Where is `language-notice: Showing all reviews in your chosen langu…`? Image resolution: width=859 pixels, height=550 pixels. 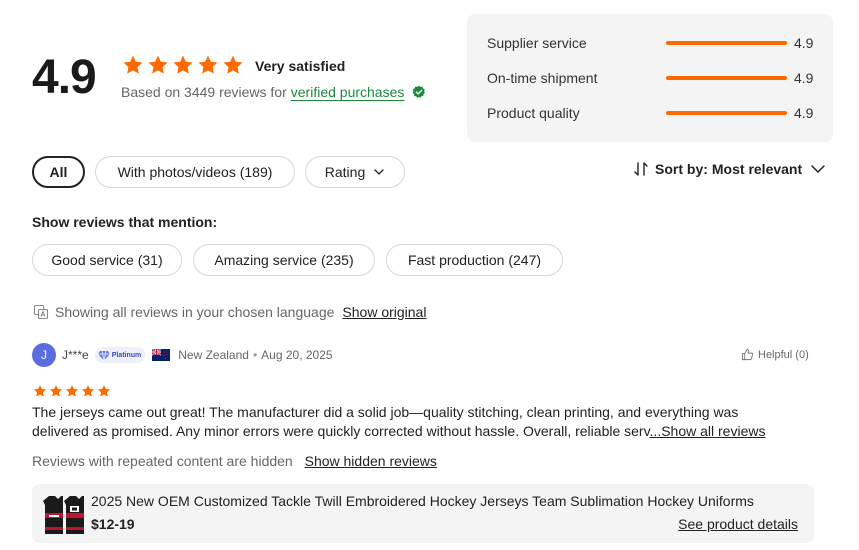
language-notice: Showing all reviews in your chosen langu… is located at coordinates (229, 312).